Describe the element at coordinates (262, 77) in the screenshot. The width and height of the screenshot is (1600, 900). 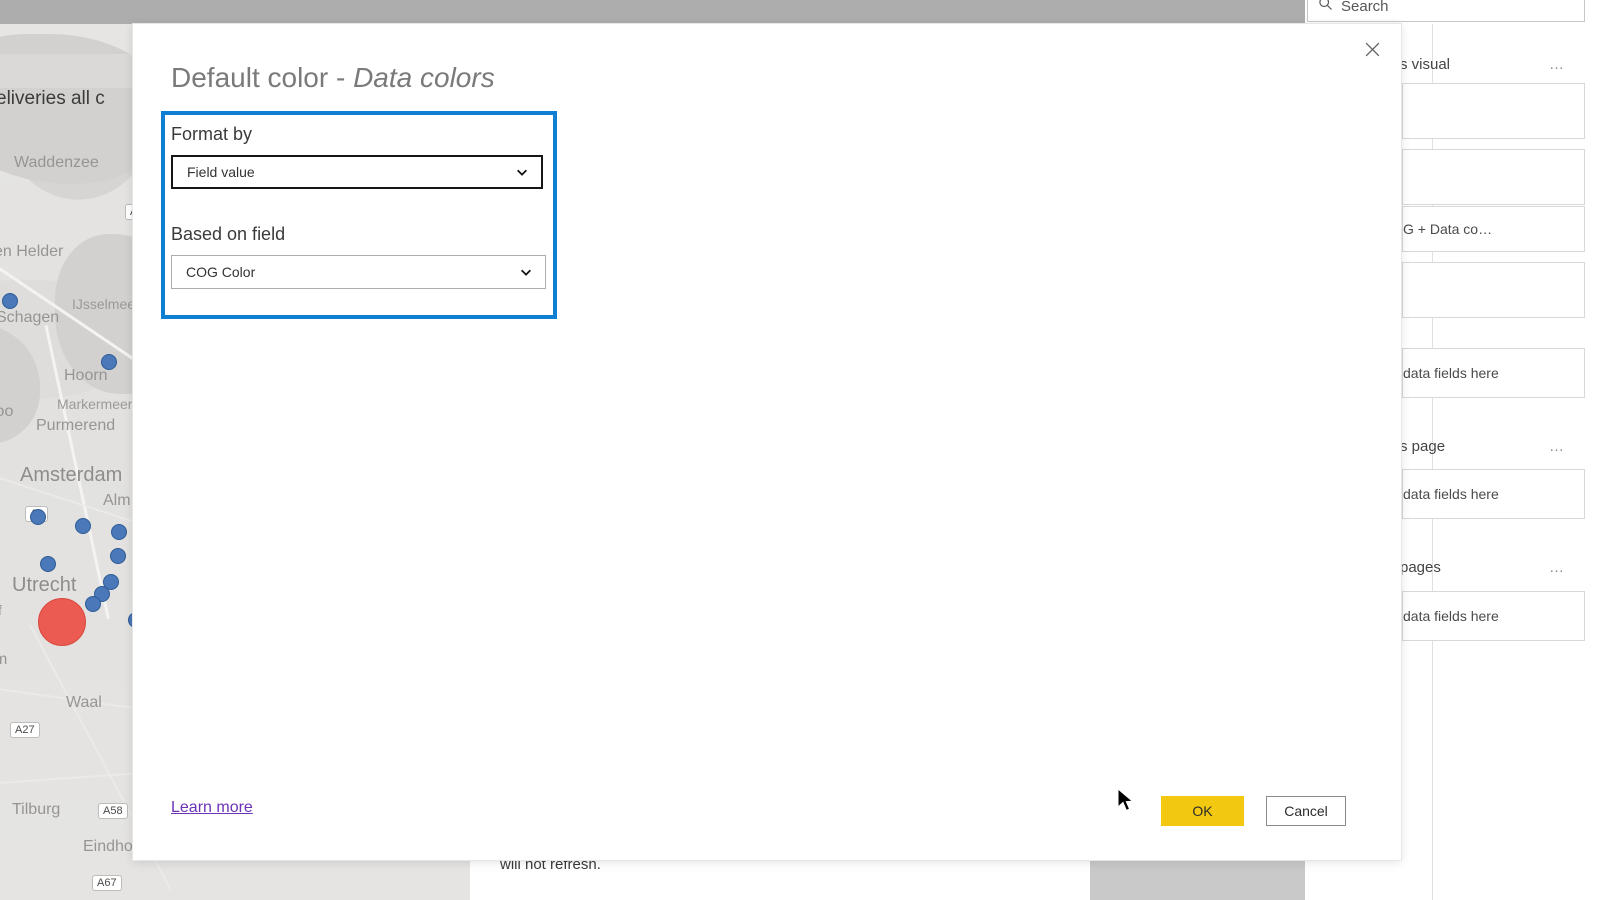
I see `dialog-title-main: Default color -` at that location.